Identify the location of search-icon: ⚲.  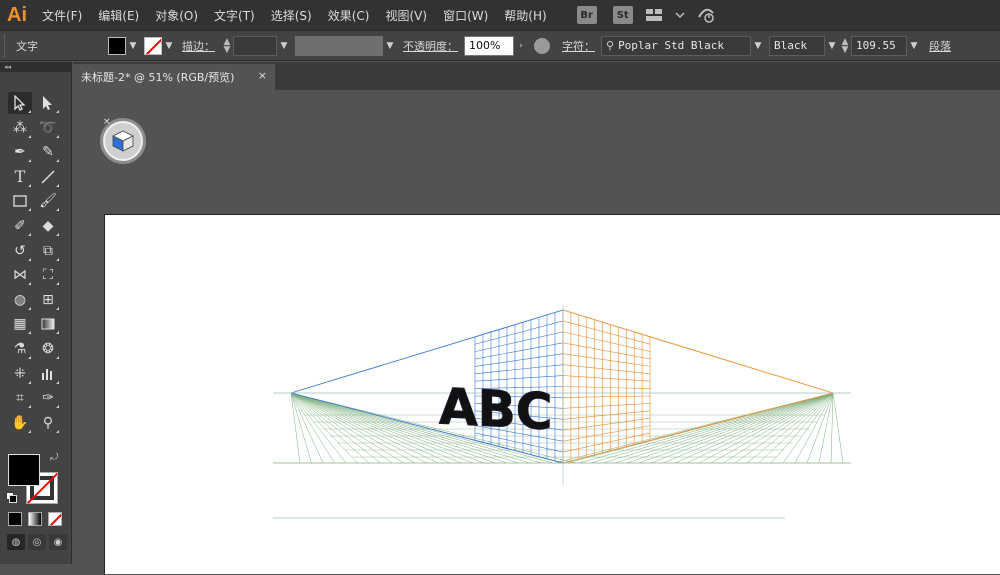
(610, 45).